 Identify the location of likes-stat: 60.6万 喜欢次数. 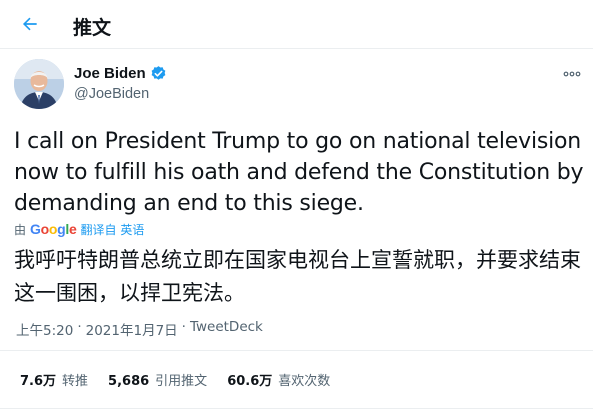
(278, 379).